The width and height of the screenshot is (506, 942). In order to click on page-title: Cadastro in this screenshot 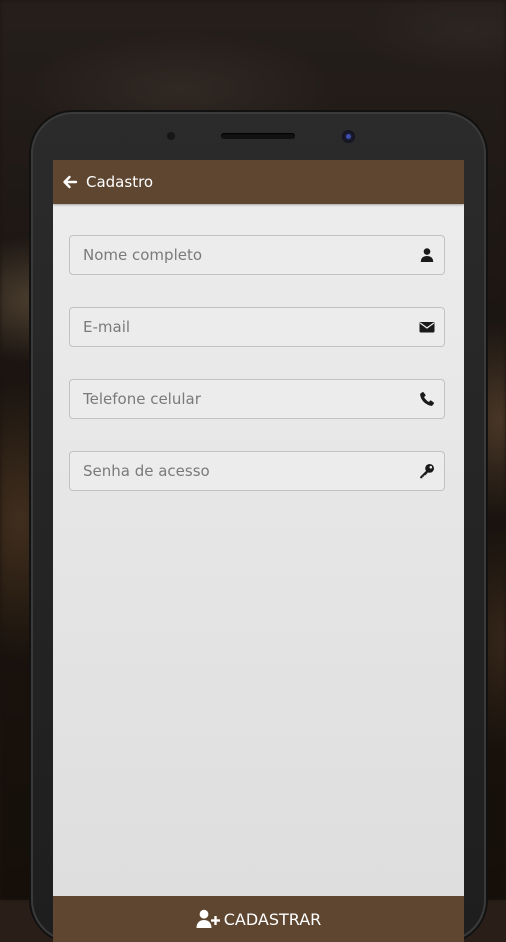, I will do `click(120, 182)`.